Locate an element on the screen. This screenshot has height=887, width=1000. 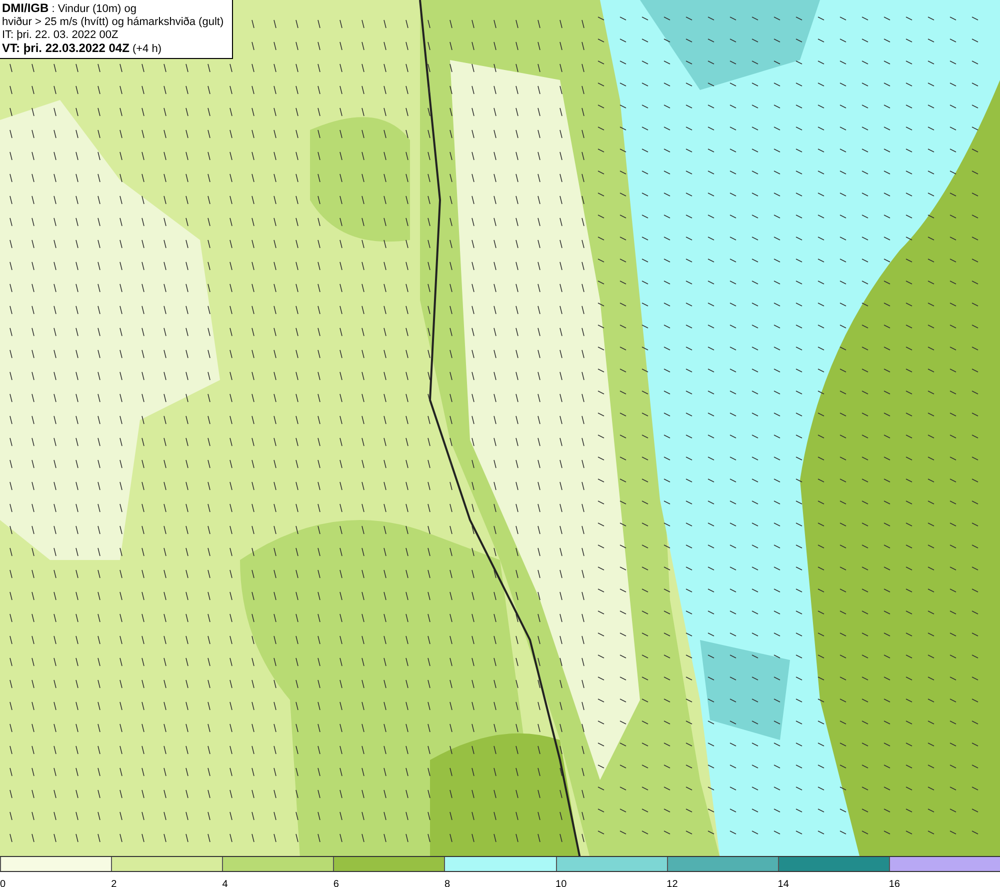
info-text: VT: þri. 22.03.2022 04Z (+4 h) is located at coordinates (82, 49).